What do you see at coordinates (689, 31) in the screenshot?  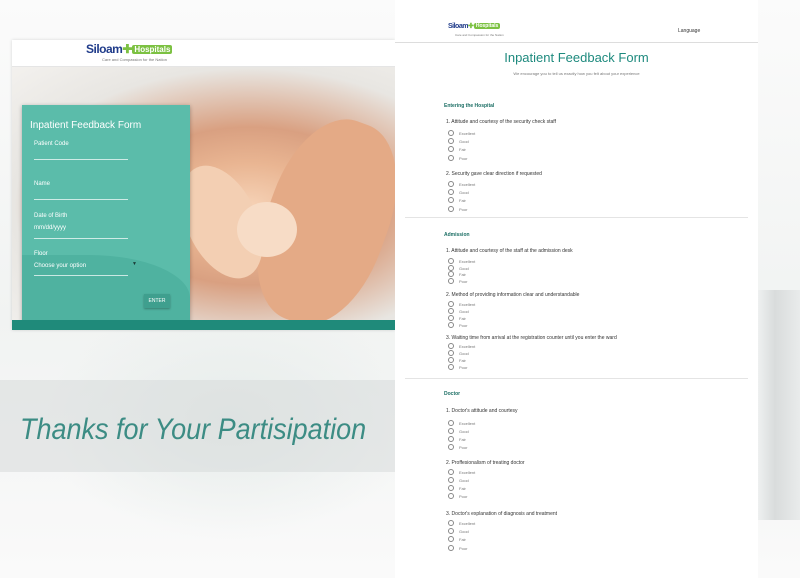 I see `language-menu: Language` at bounding box center [689, 31].